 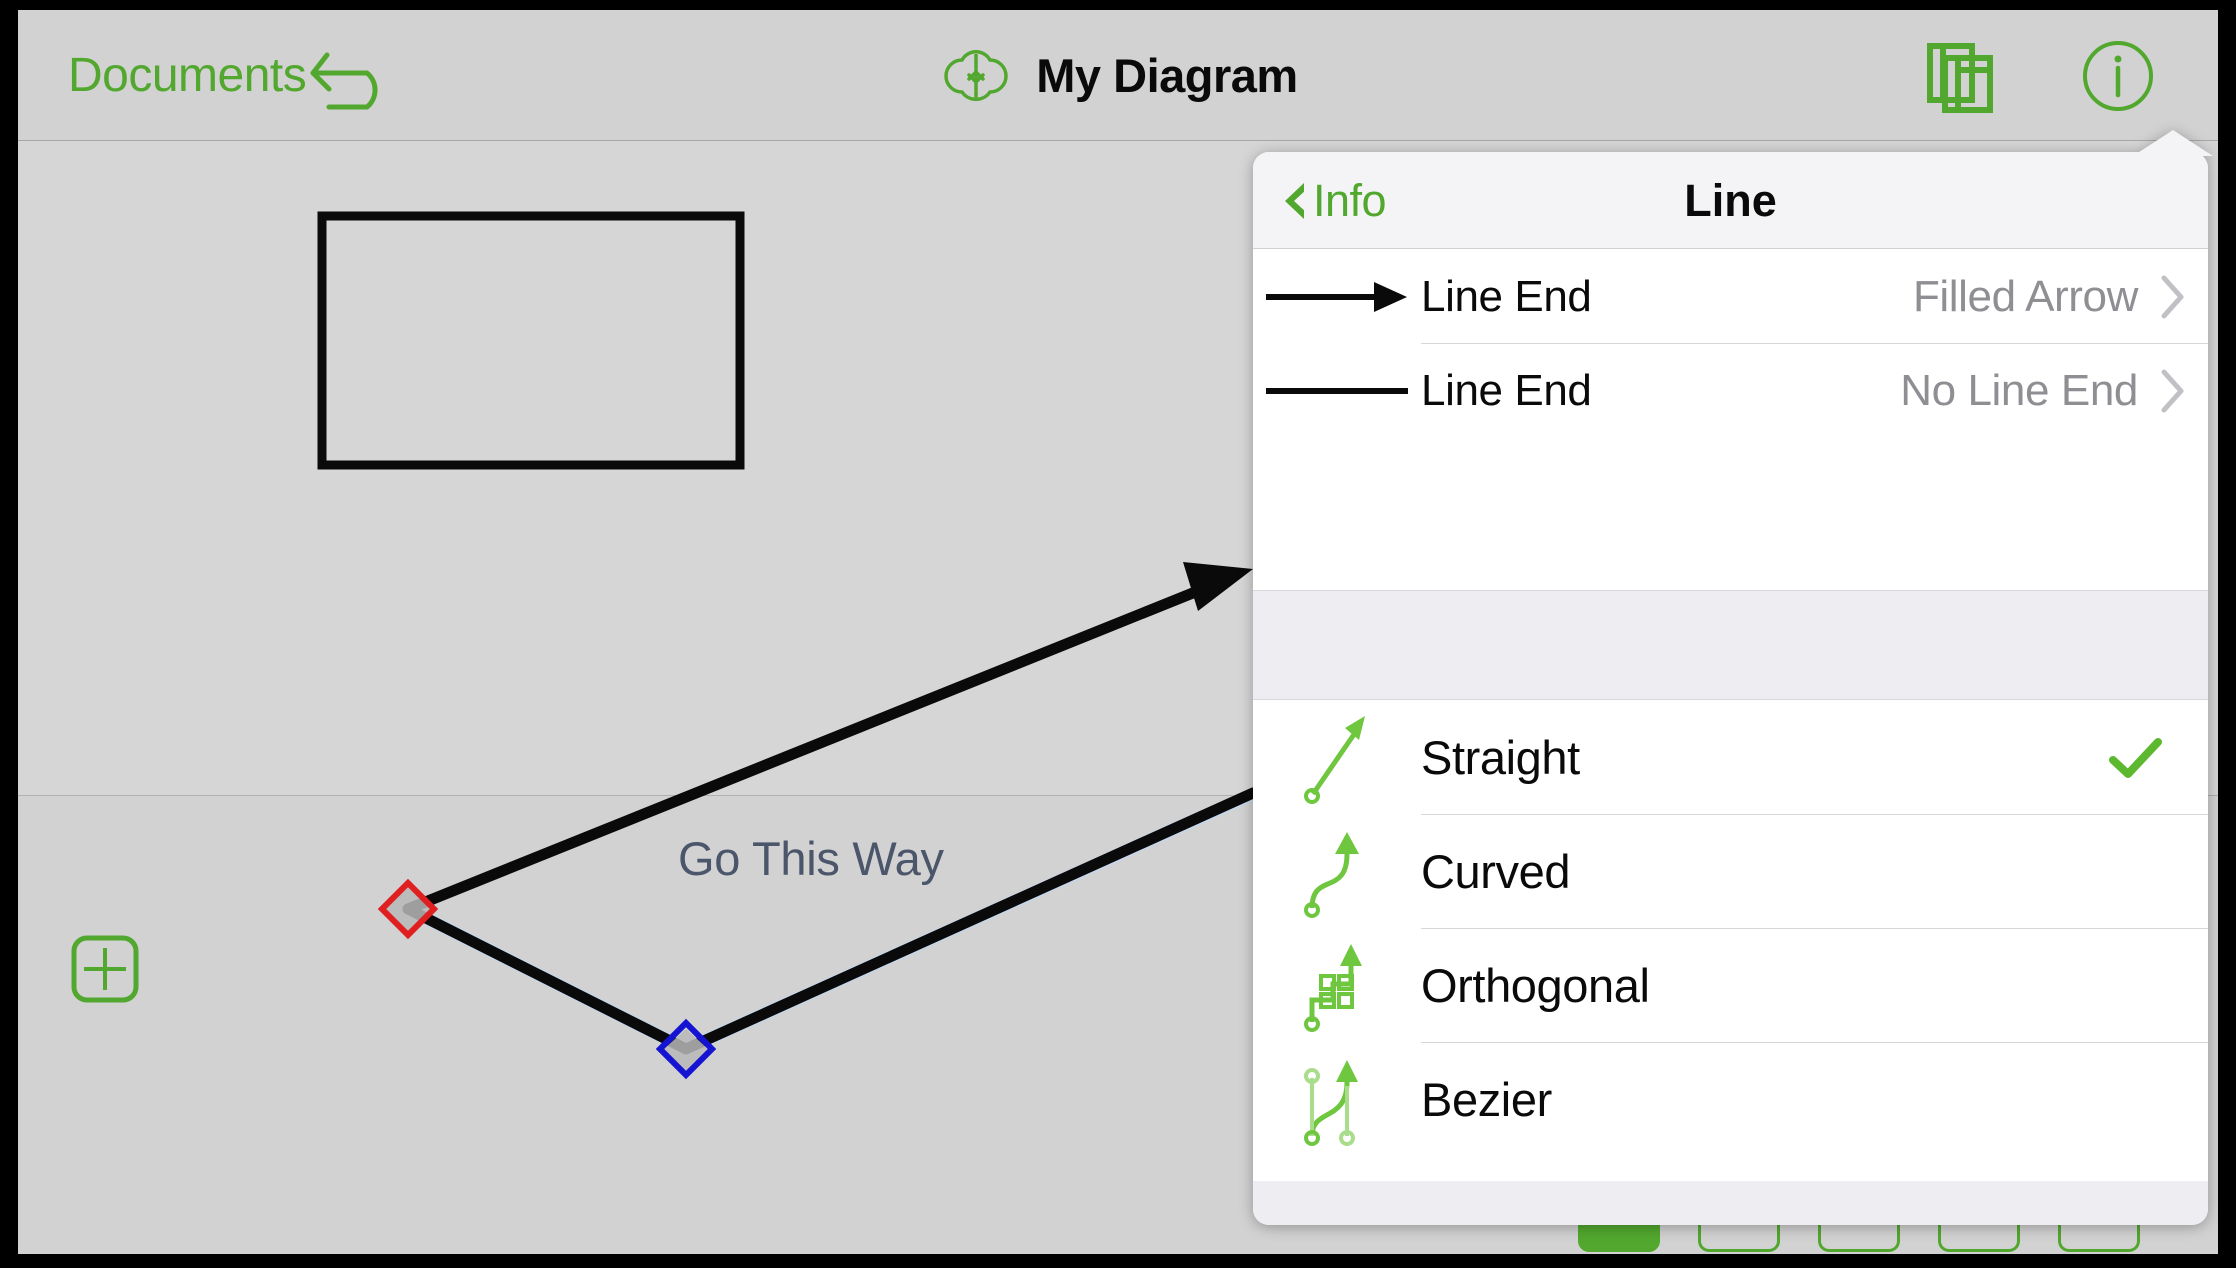 I want to click on popover-group-separator, so click(x=1730, y=645).